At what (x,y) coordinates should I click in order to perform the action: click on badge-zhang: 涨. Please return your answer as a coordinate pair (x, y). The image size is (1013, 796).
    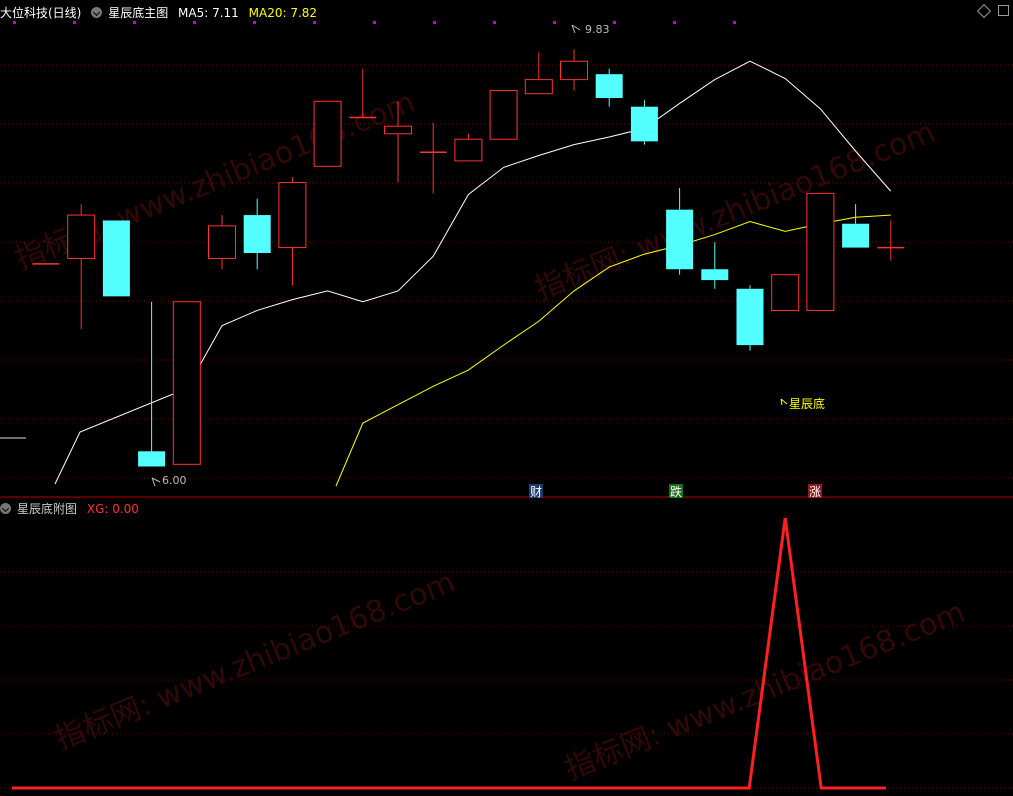
    Looking at the image, I should click on (815, 491).